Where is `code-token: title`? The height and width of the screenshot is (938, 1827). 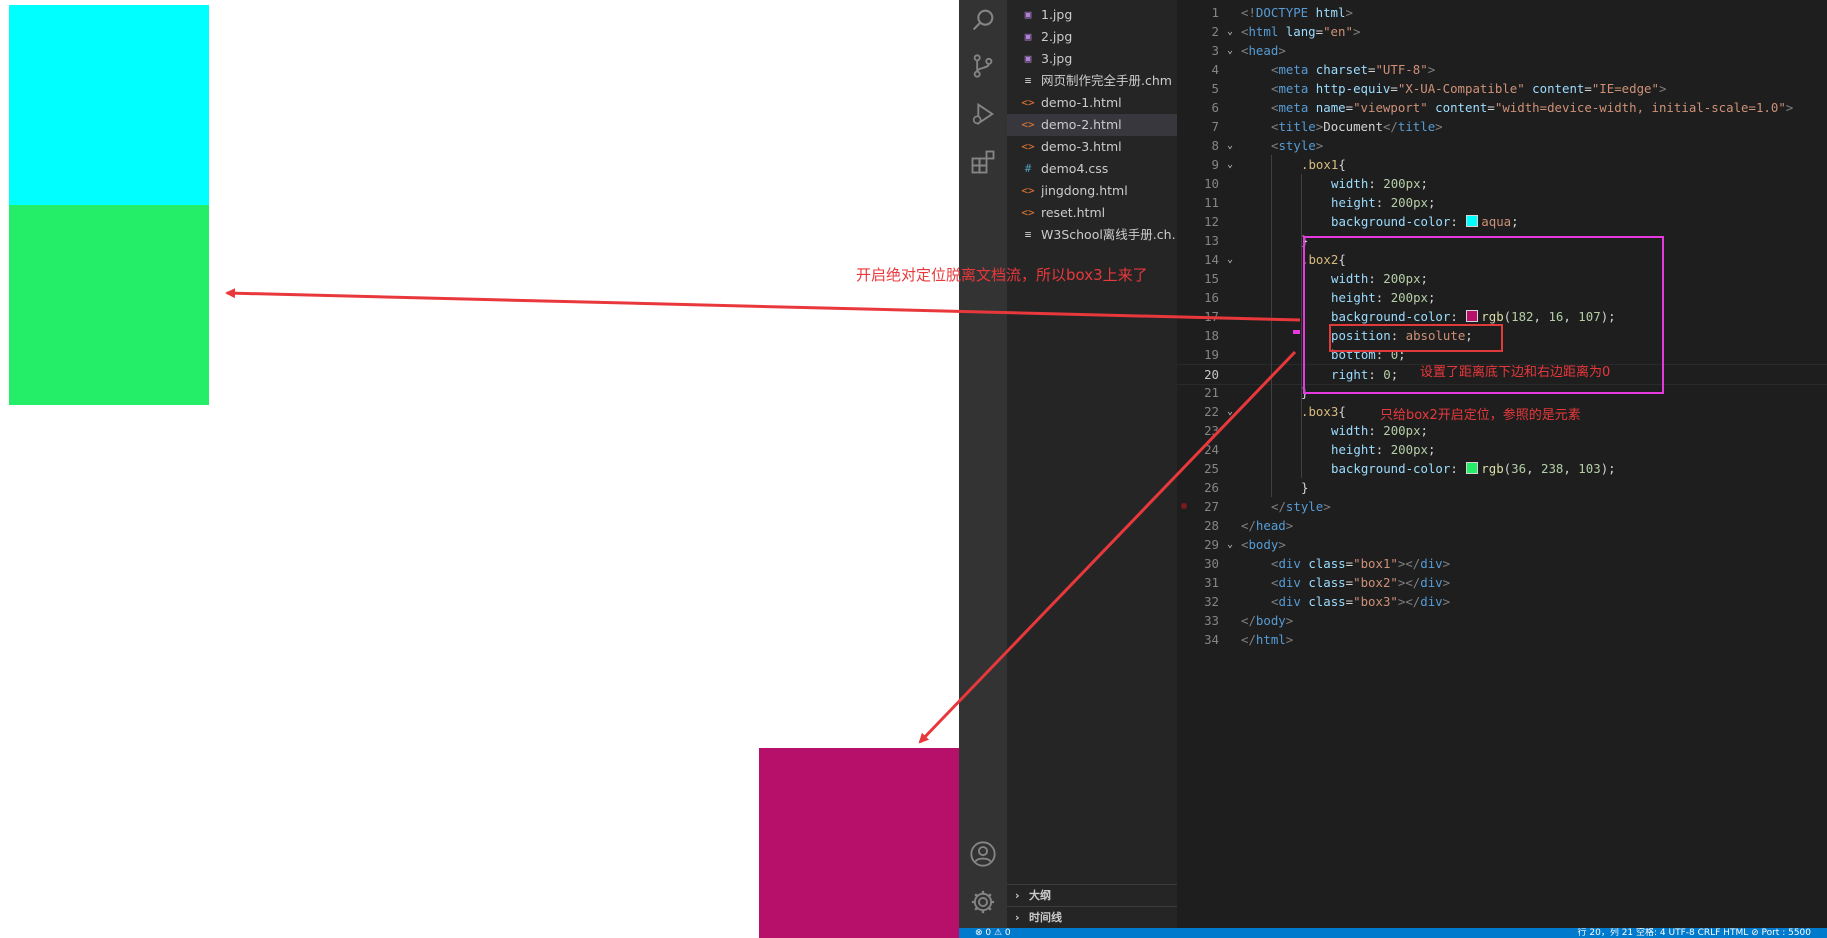 code-token: title is located at coordinates (1416, 126).